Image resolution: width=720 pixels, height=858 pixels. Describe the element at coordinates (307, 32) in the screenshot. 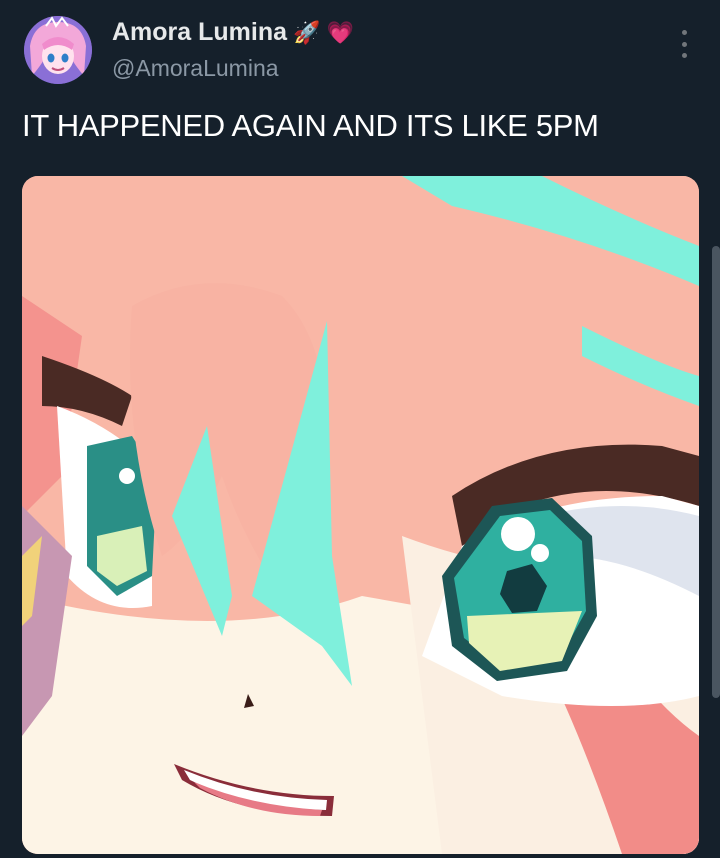

I see `rocket-icon: 🚀` at that location.